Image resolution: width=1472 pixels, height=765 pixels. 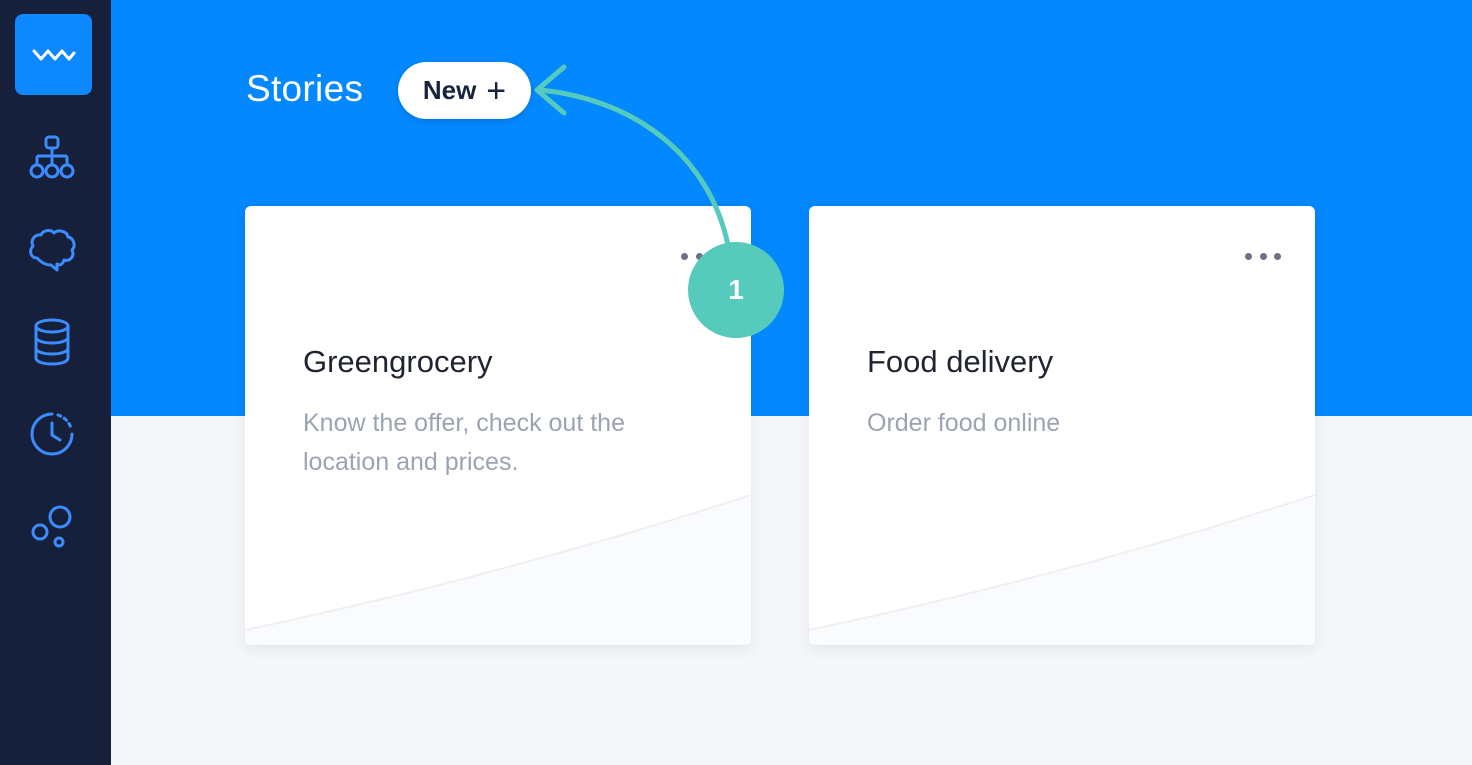 I want to click on logo-button, so click(x=53, y=54).